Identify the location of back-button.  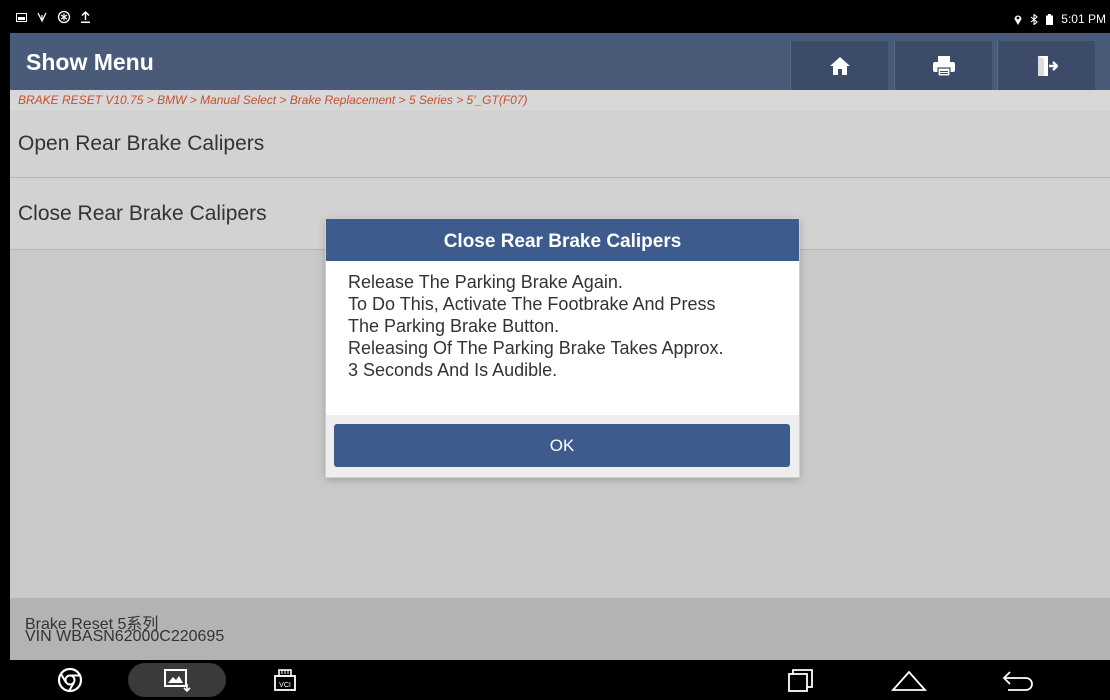
(1017, 680).